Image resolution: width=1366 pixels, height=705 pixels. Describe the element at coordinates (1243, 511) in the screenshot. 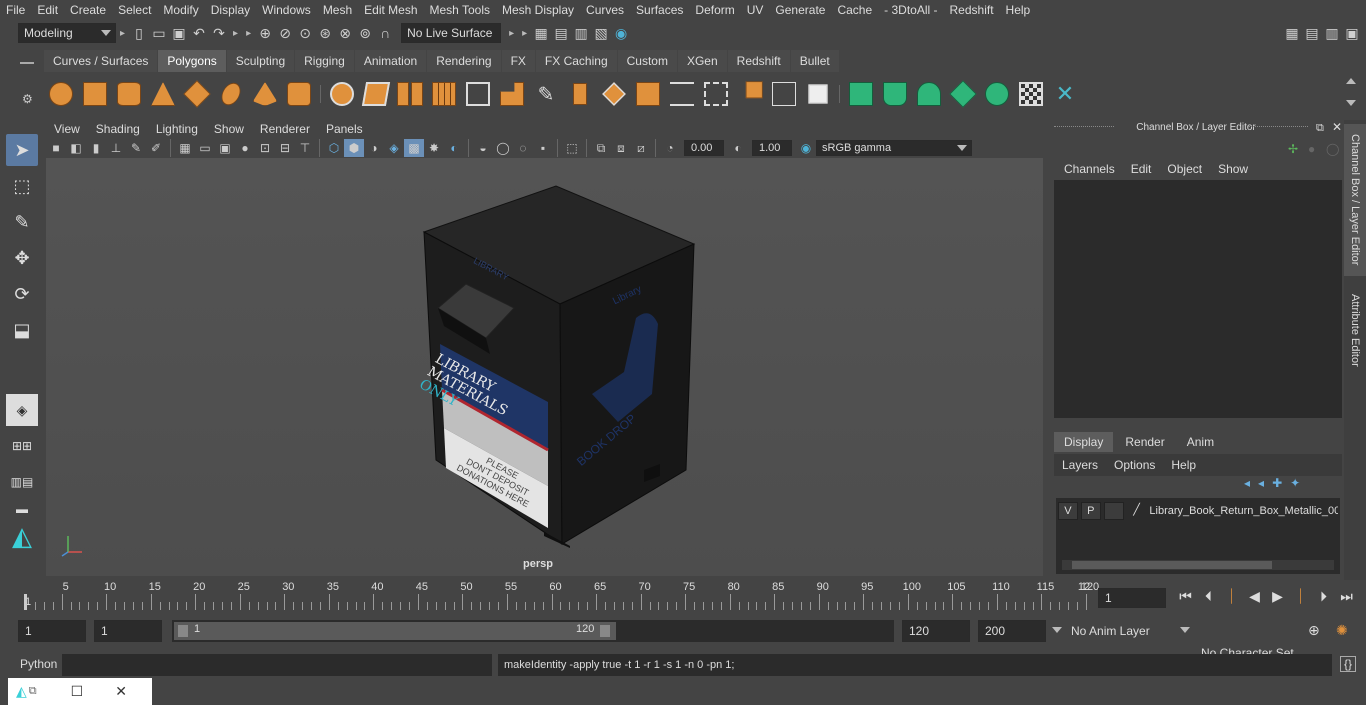

I see `layer-name: Library_Book_Return_Box_Metallic_00` at that location.